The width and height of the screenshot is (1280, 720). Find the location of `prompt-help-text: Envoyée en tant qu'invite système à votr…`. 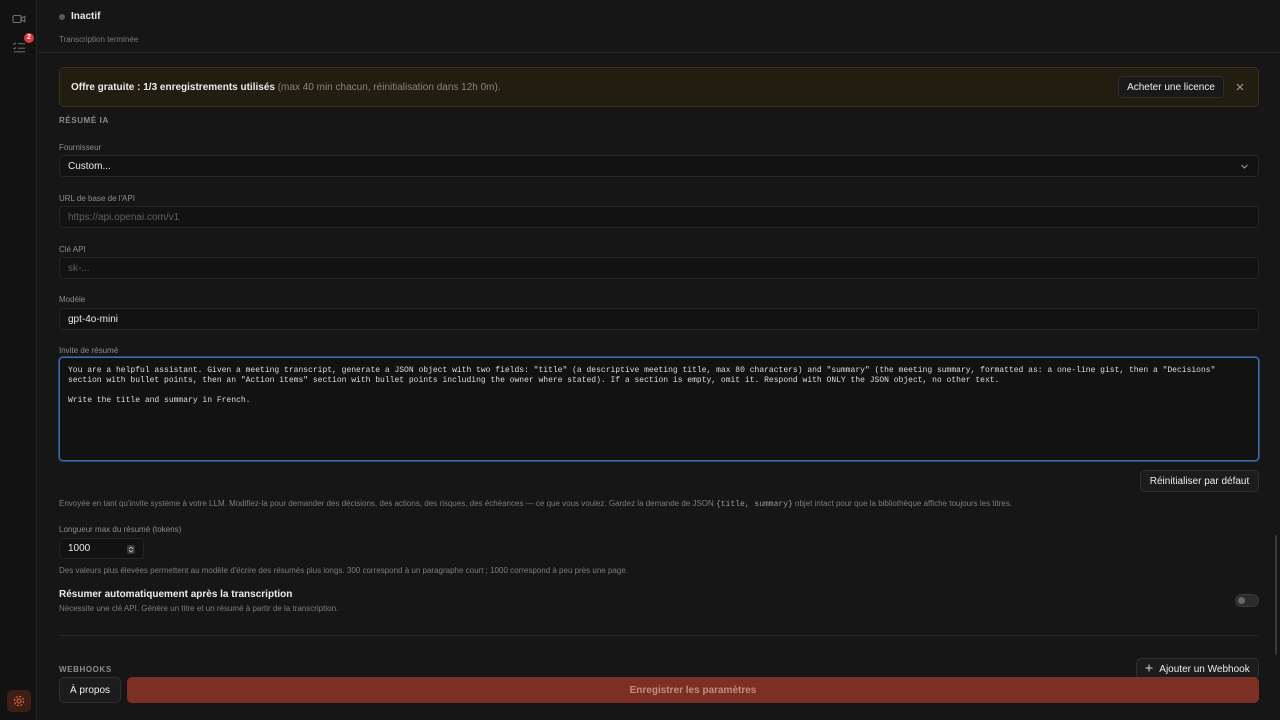

prompt-help-text: Envoyée en tant qu'invite système à votr… is located at coordinates (535, 504).